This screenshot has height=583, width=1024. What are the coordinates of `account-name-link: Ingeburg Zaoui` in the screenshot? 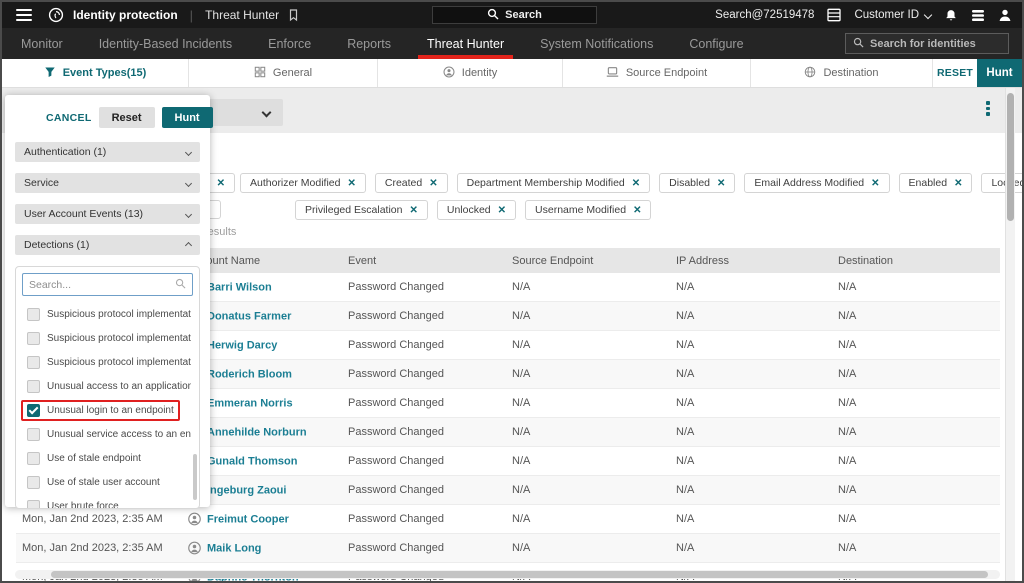 It's located at (246, 490).